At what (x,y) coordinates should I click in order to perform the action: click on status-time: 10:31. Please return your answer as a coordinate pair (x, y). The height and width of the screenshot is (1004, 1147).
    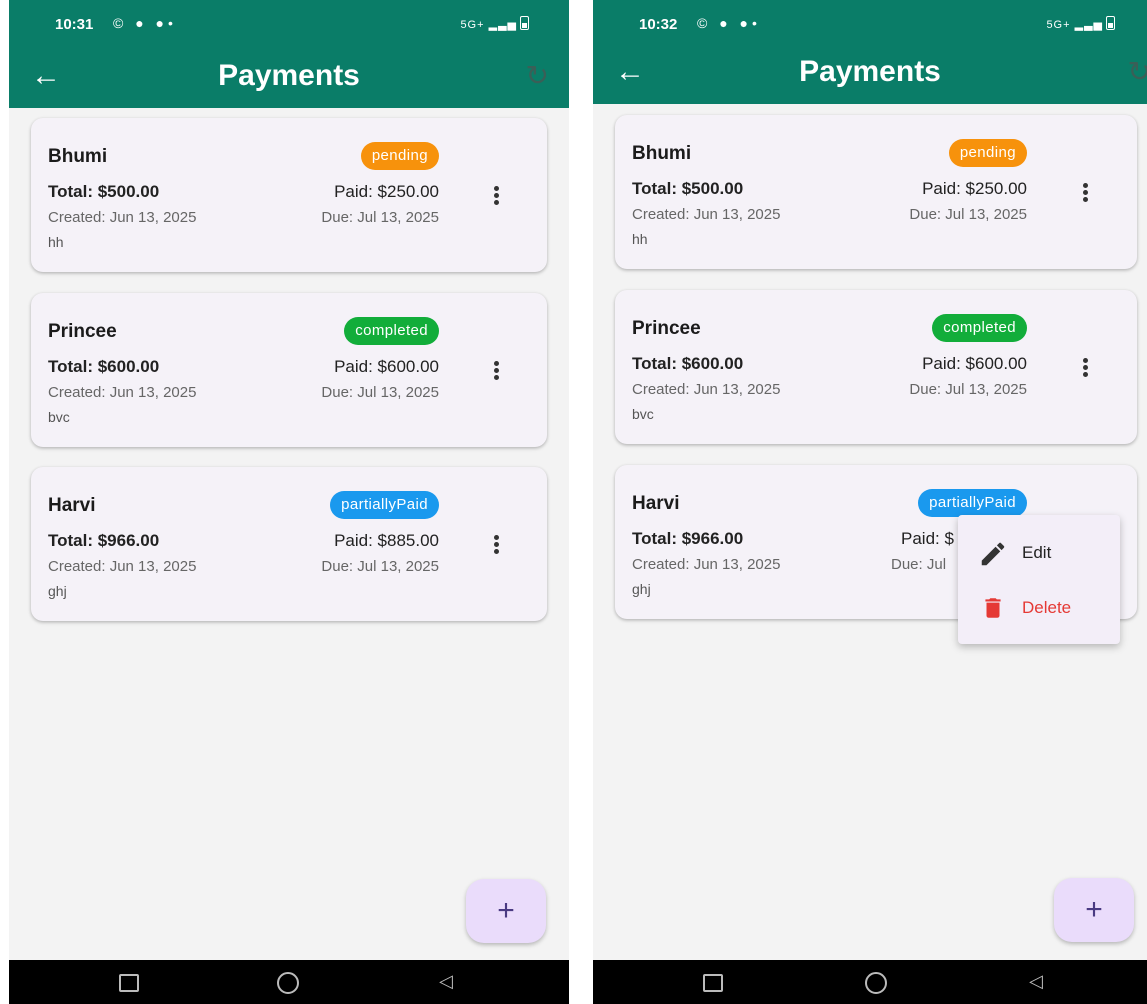
    Looking at the image, I should click on (74, 24).